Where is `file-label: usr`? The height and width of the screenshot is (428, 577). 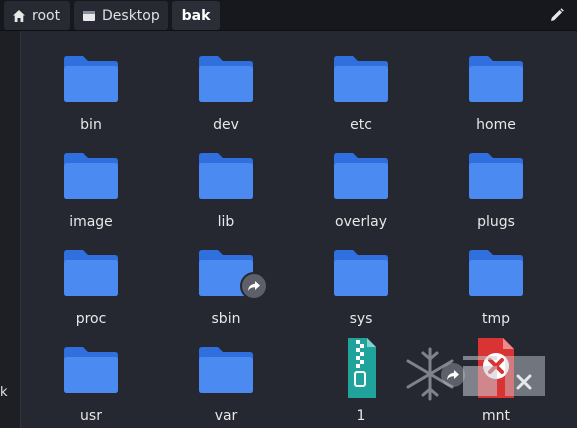
file-label: usr is located at coordinates (91, 416).